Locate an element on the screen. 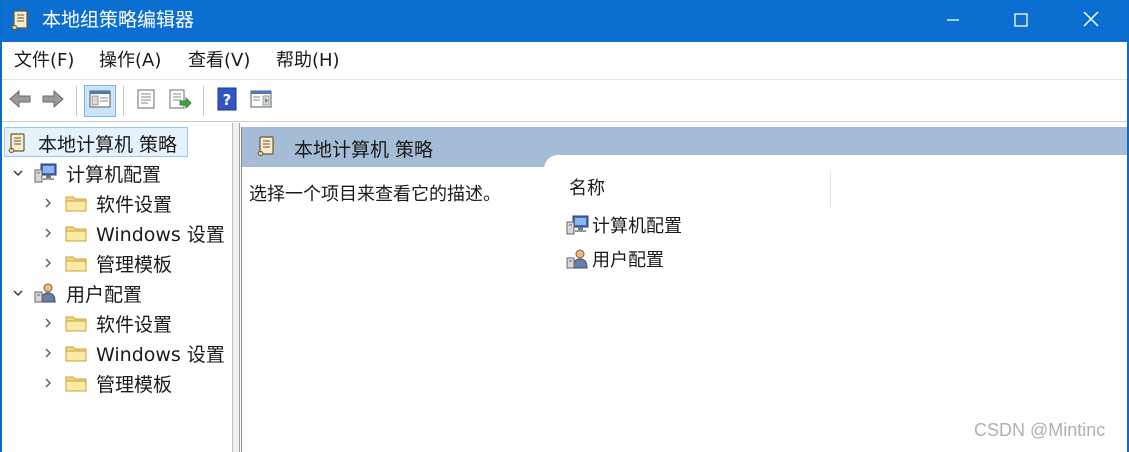 The width and height of the screenshot is (1129, 452). export-list-button is located at coordinates (180, 101).